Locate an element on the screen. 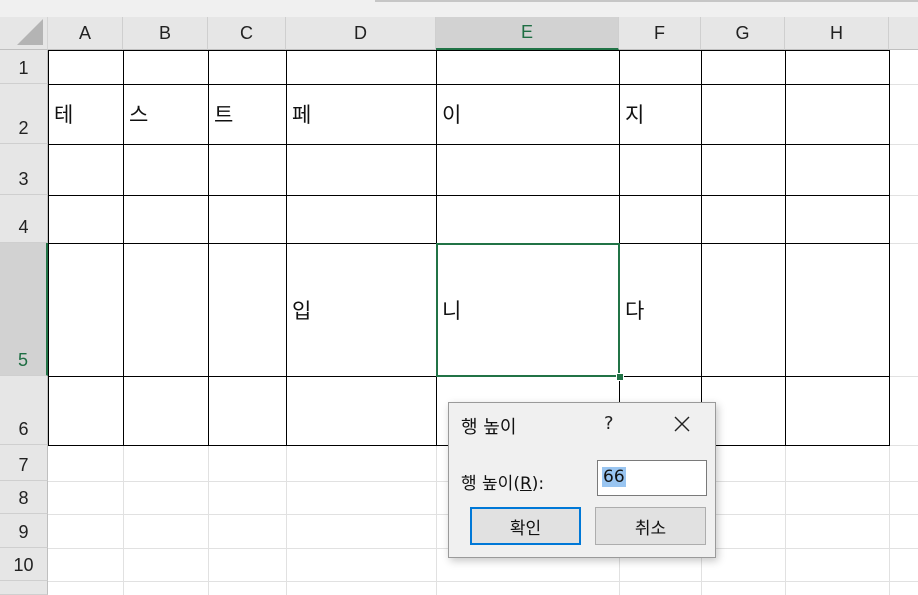 This screenshot has width=918, height=595. row-height-label: 행 높이(R): is located at coordinates (502, 481).